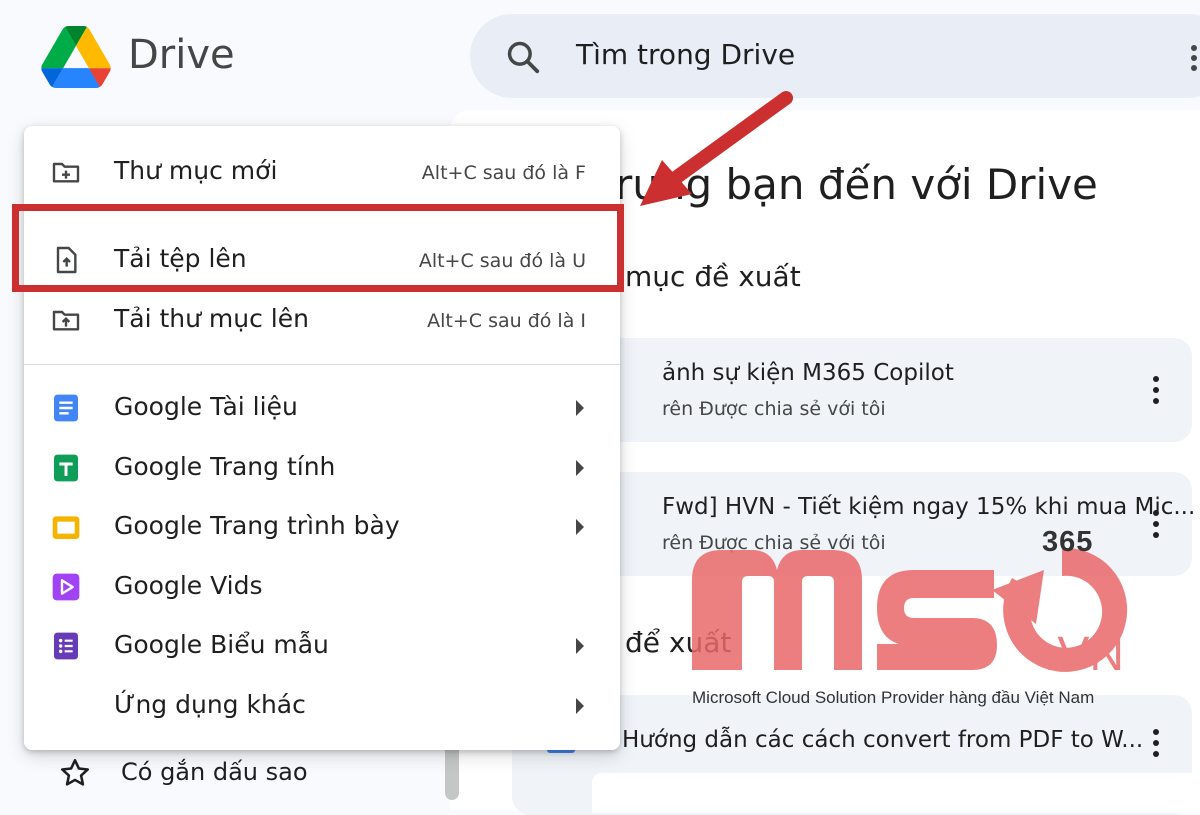  I want to click on menu-item-folder-upload: Tải thư mục lên Alt+C sau đó là I, so click(322, 319).